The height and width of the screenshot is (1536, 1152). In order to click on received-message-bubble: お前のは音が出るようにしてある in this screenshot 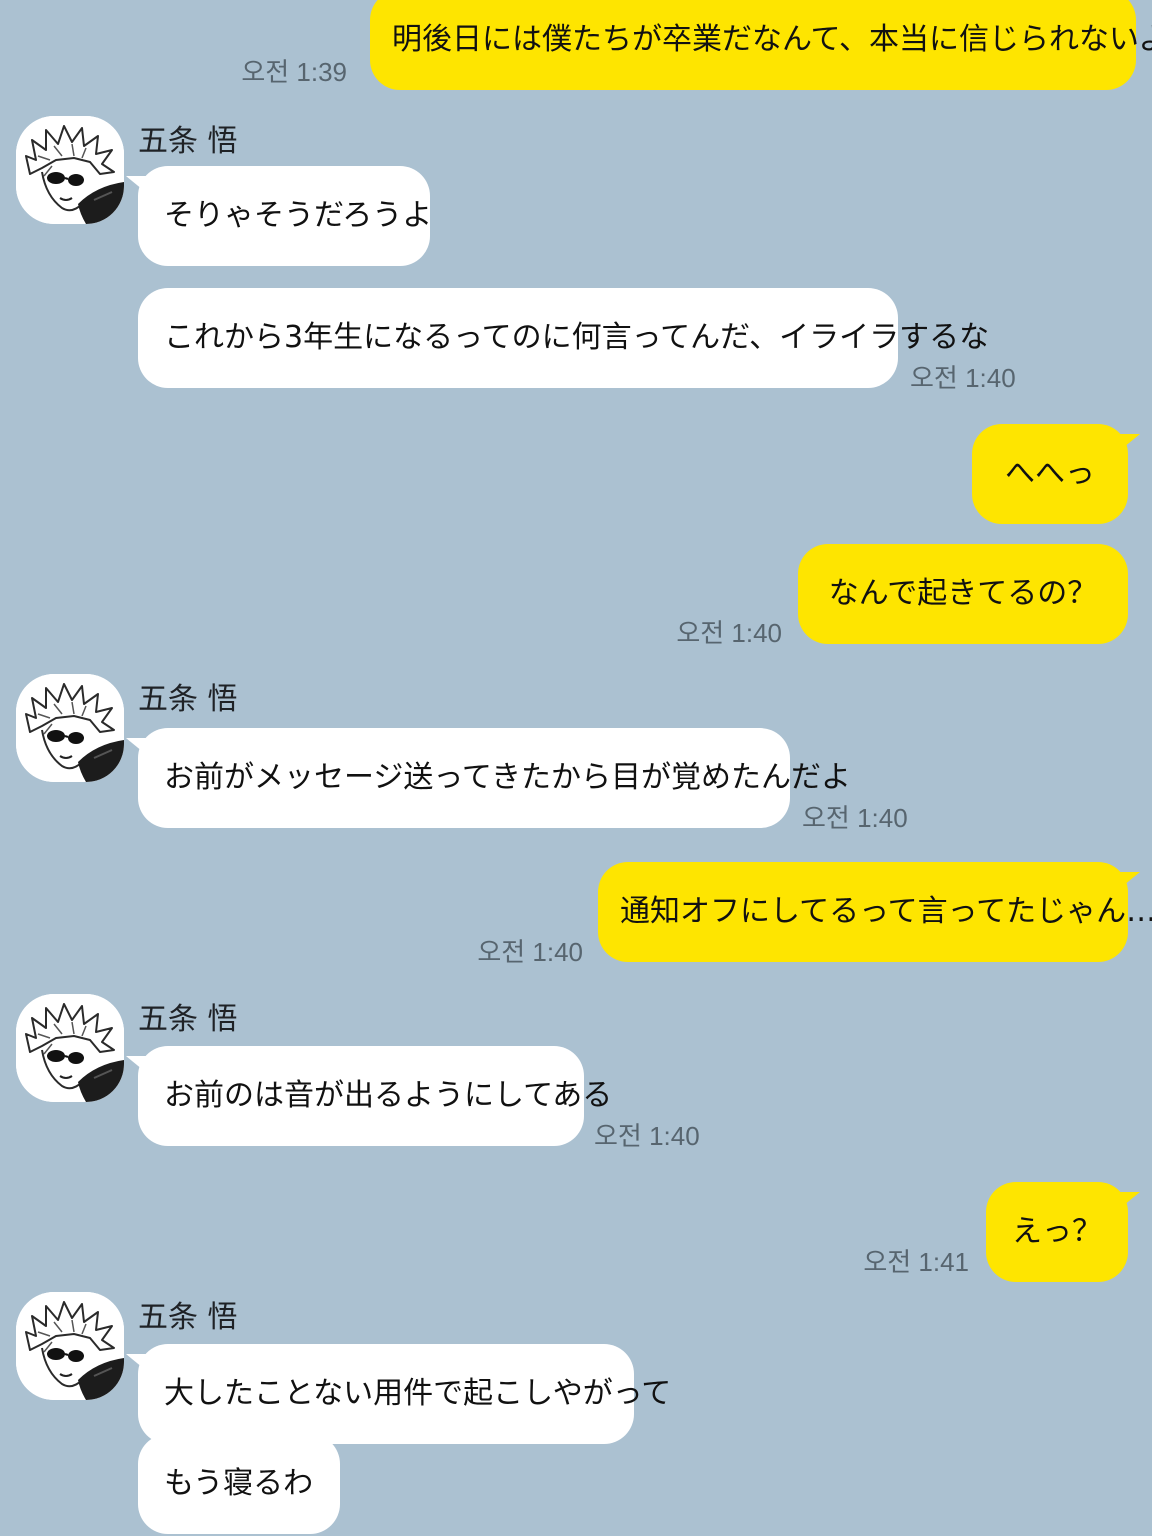, I will do `click(369, 1096)`.